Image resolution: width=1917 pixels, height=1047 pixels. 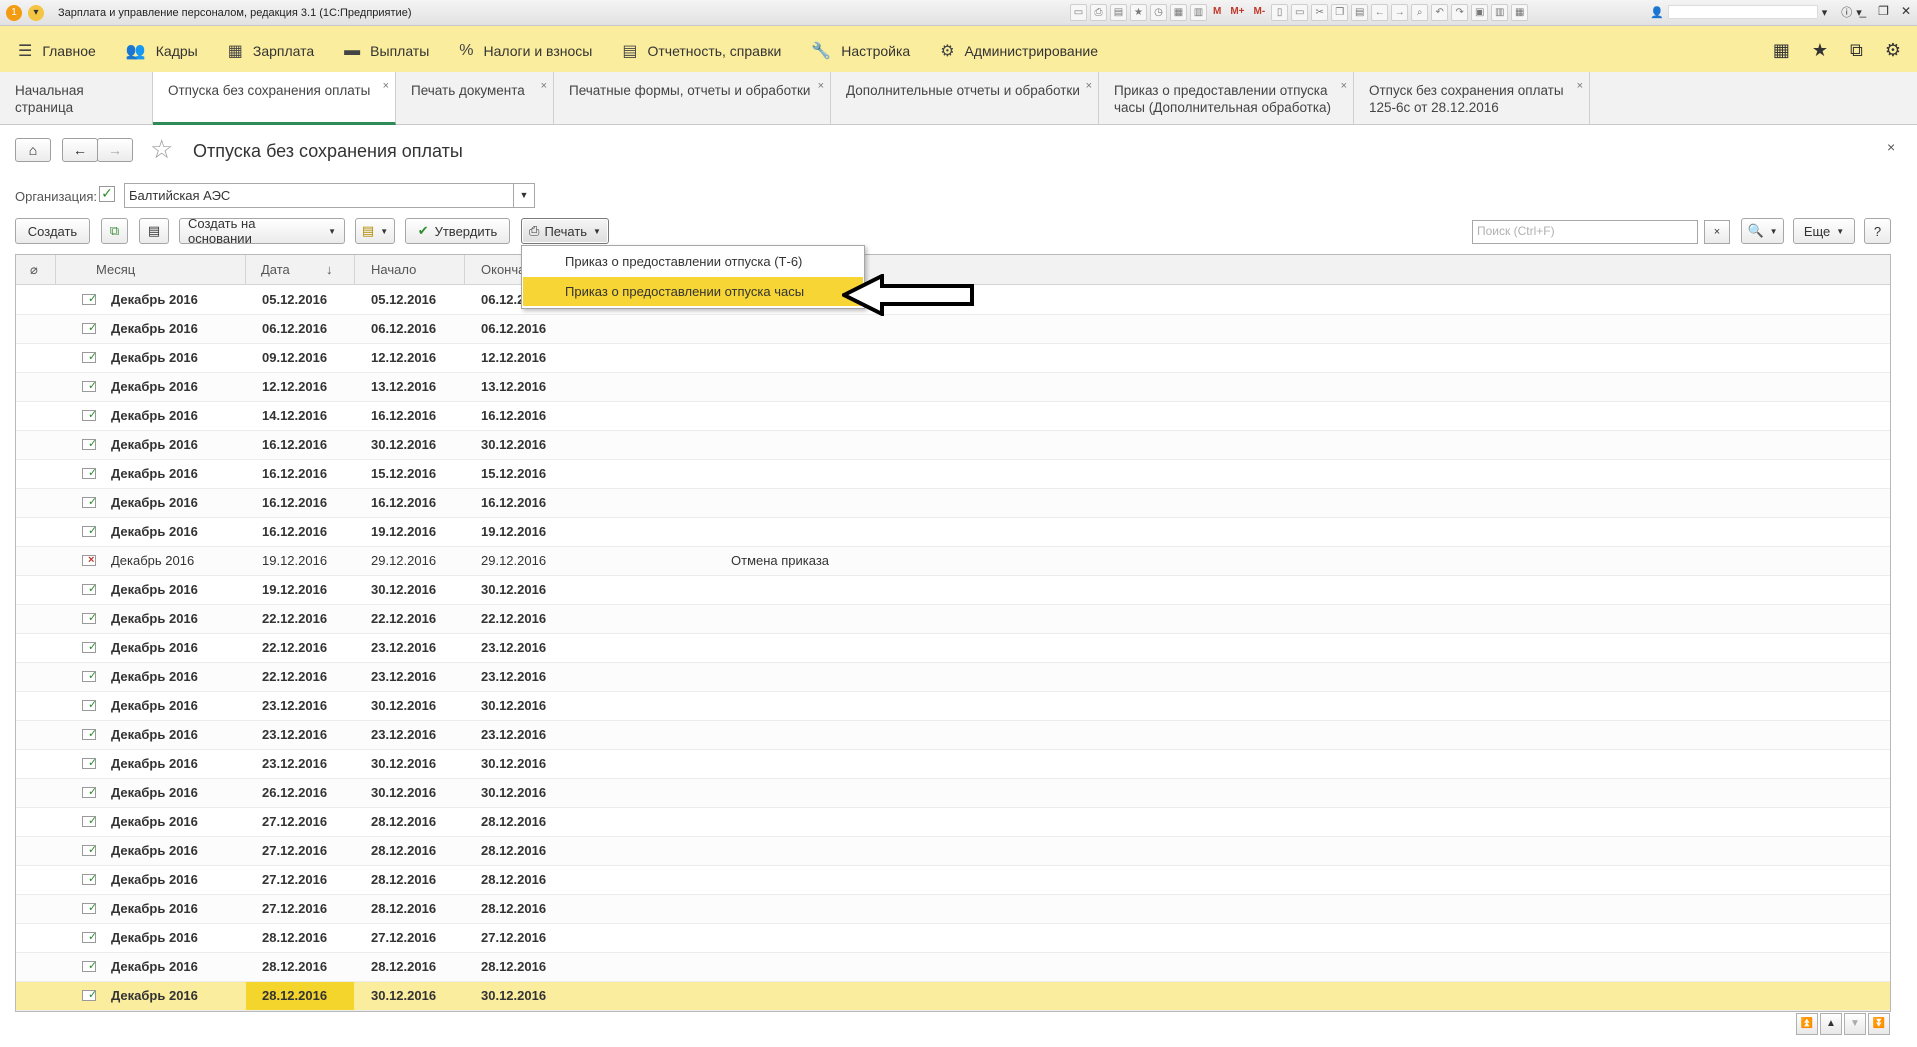 What do you see at coordinates (1781, 50) in the screenshot?
I see `all-functions-icon: ▦` at bounding box center [1781, 50].